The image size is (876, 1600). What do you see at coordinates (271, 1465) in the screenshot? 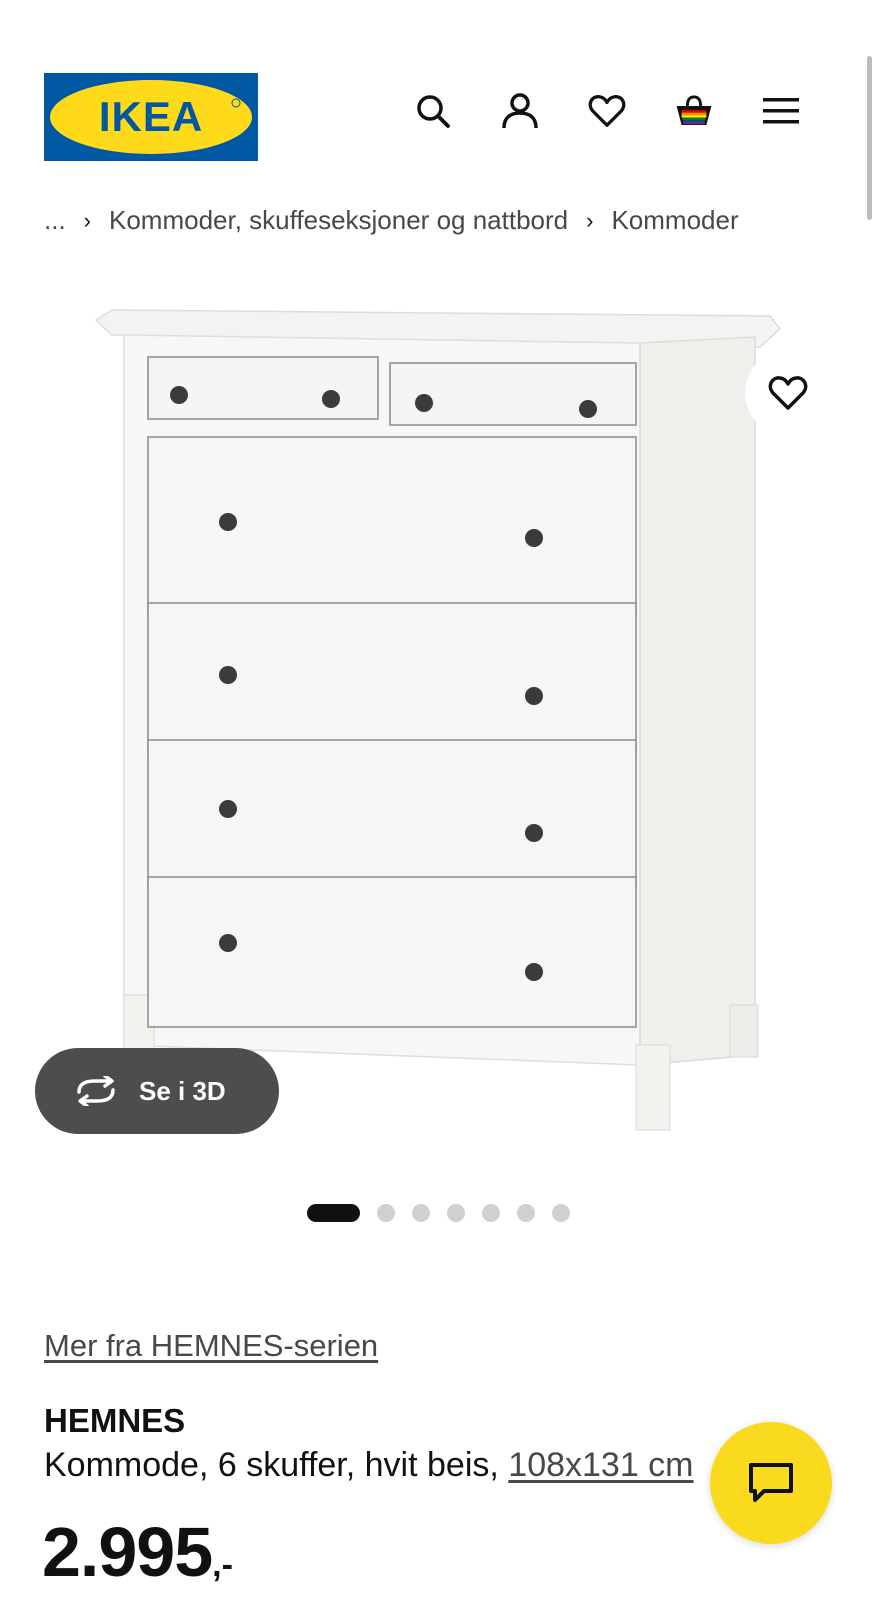
I see `product-description-text: Kommode, 6 skuffer, hvit beis,` at bounding box center [271, 1465].